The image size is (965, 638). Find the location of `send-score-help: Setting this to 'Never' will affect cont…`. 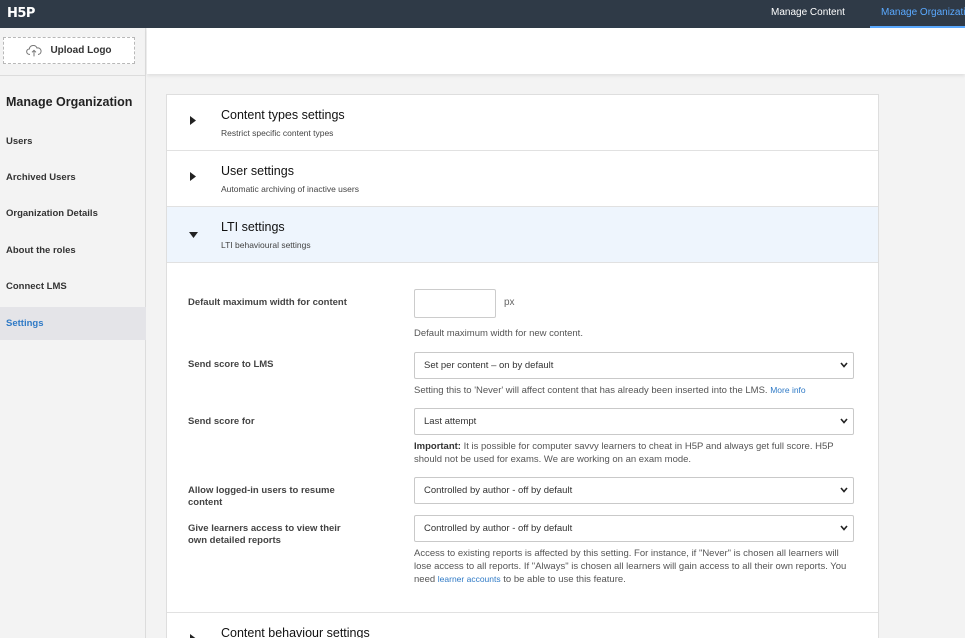

send-score-help: Setting this to 'Never' will affect cont… is located at coordinates (634, 391).